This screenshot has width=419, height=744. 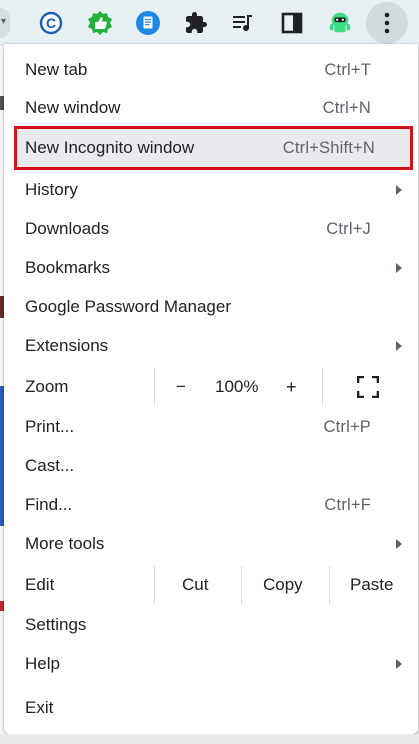 What do you see at coordinates (340, 23) in the screenshot?
I see `android-extension-icon` at bounding box center [340, 23].